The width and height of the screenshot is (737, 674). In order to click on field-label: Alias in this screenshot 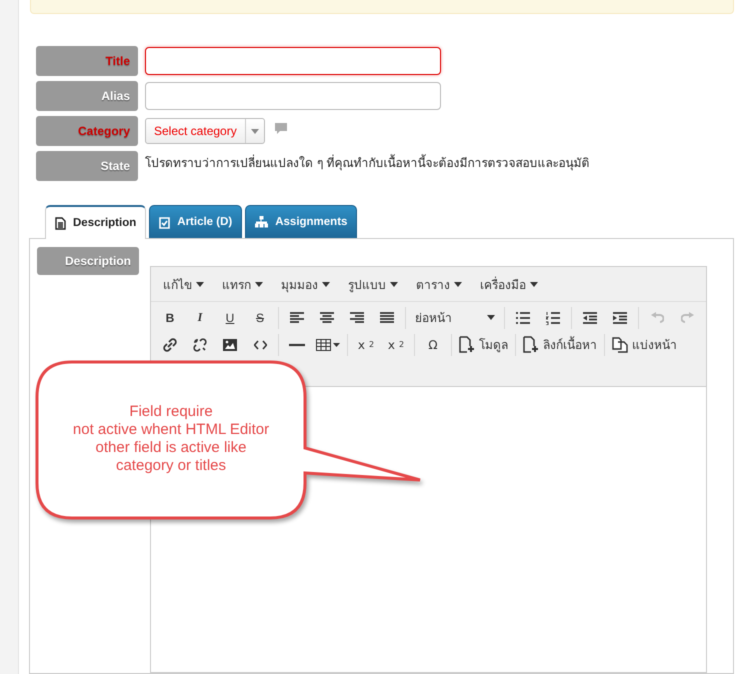, I will do `click(87, 96)`.